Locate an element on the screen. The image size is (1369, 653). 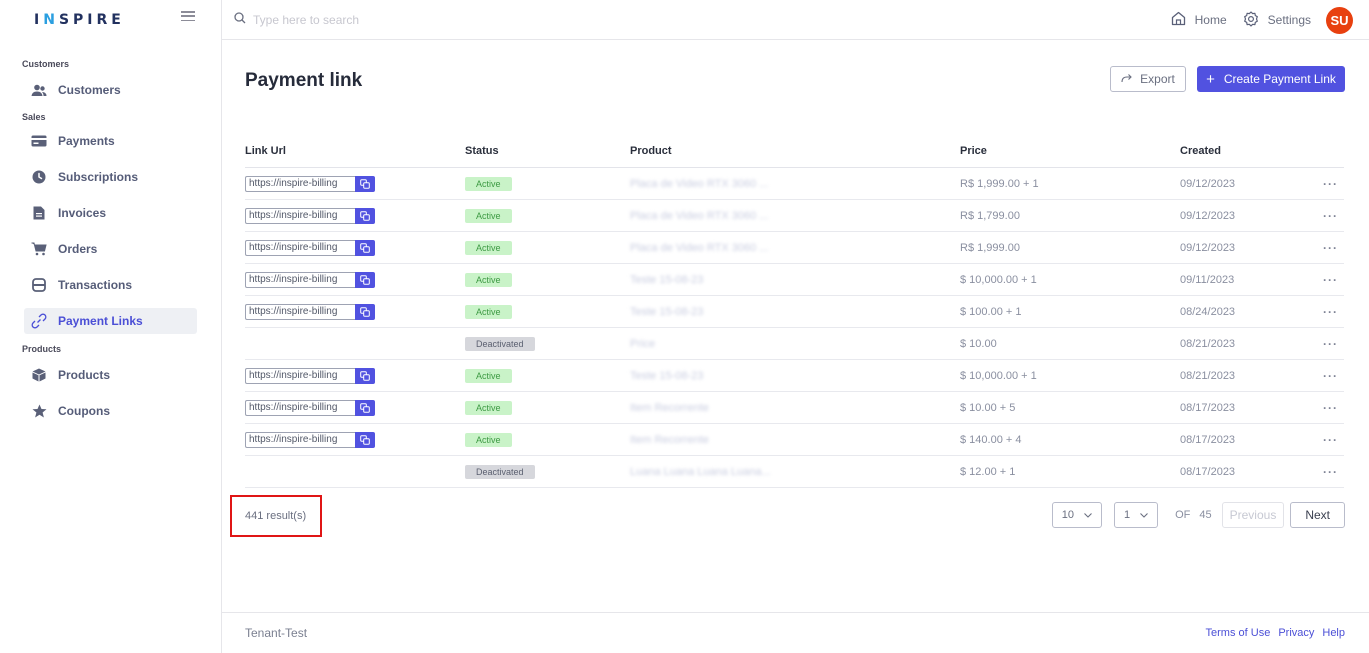
settings-label: Settings is located at coordinates (1289, 20).